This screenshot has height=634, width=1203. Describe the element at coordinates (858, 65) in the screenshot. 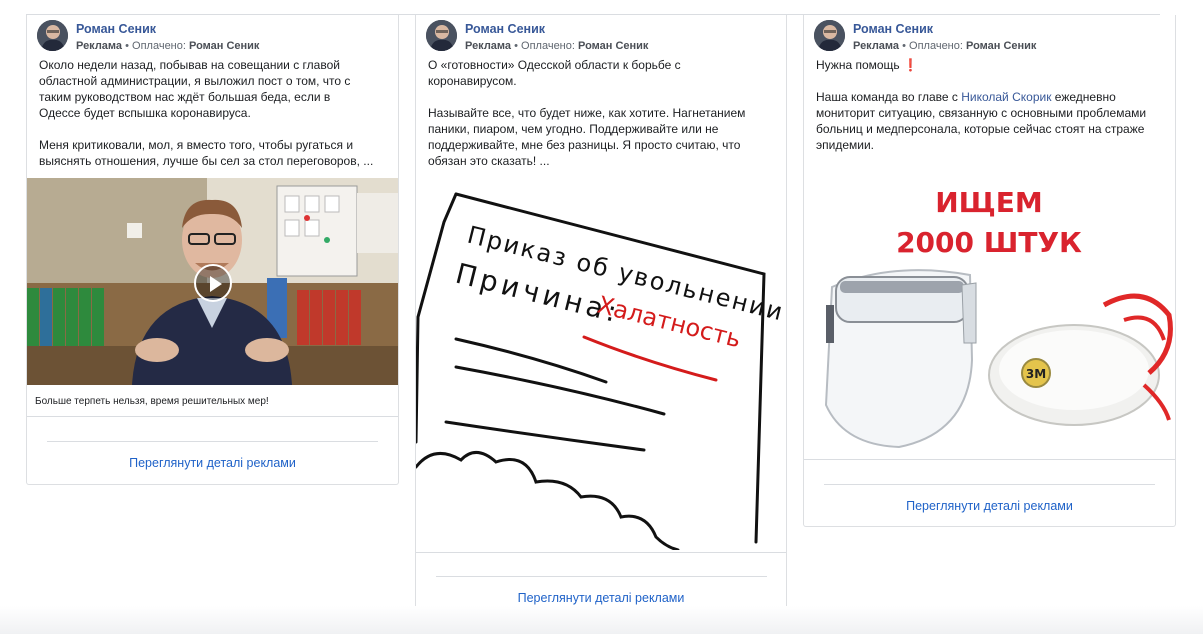

I see `ad-text-line1: Нужна помощь` at that location.